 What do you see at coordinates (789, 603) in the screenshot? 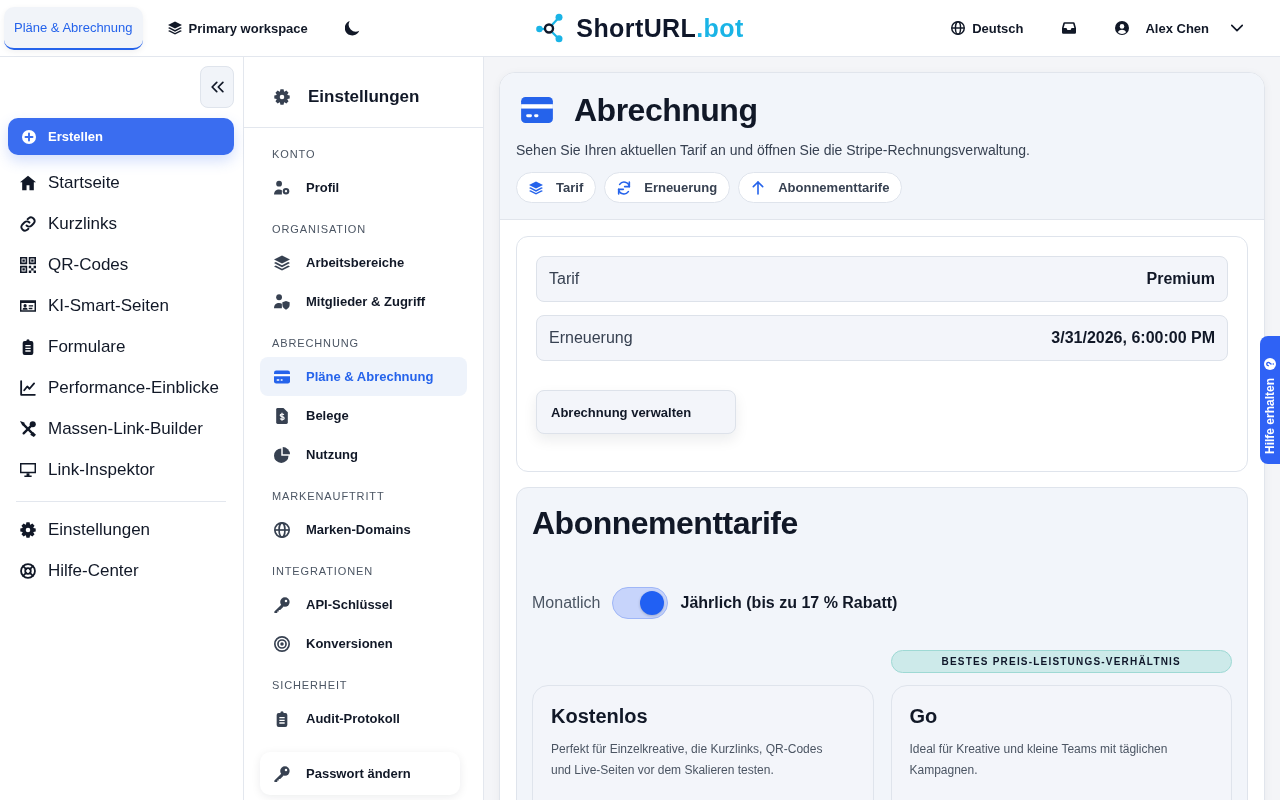
I see `billing-period-label: Jährlich (bis zu 17 % Rabatt)` at bounding box center [789, 603].